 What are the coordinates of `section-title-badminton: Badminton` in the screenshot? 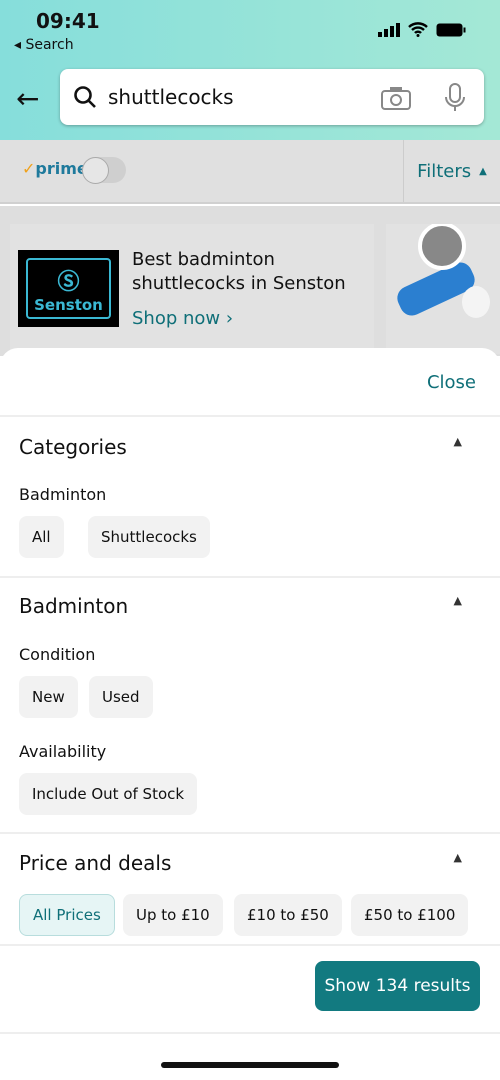 It's located at (73, 606).